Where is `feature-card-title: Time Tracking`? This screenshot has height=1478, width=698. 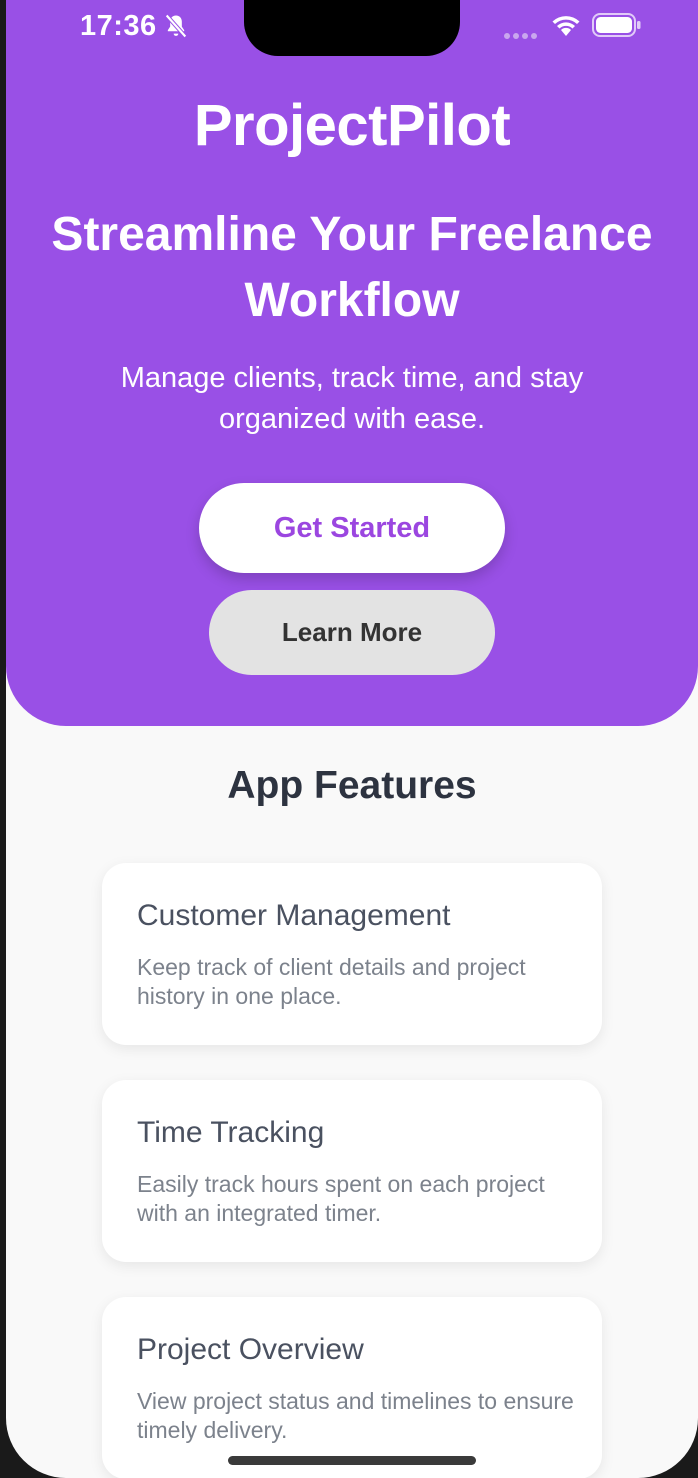
feature-card-title: Time Tracking is located at coordinates (231, 1132).